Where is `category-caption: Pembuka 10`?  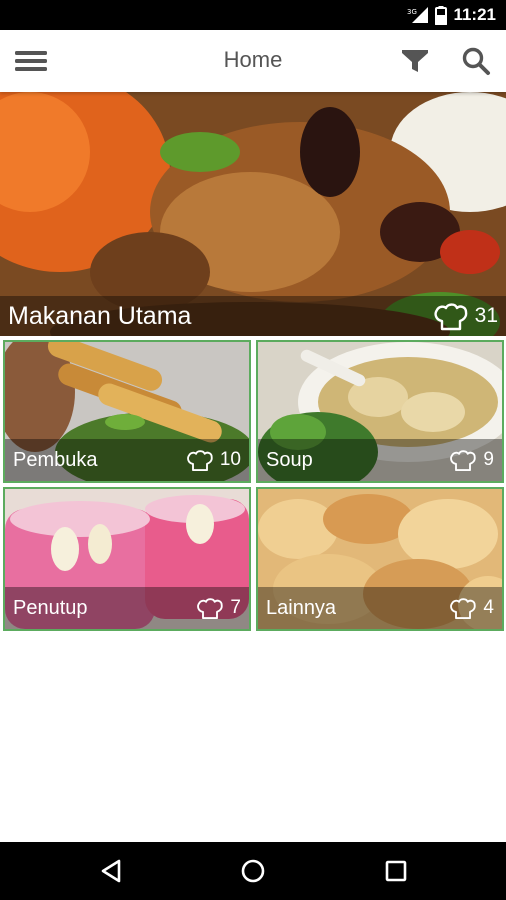 category-caption: Pembuka 10 is located at coordinates (127, 460).